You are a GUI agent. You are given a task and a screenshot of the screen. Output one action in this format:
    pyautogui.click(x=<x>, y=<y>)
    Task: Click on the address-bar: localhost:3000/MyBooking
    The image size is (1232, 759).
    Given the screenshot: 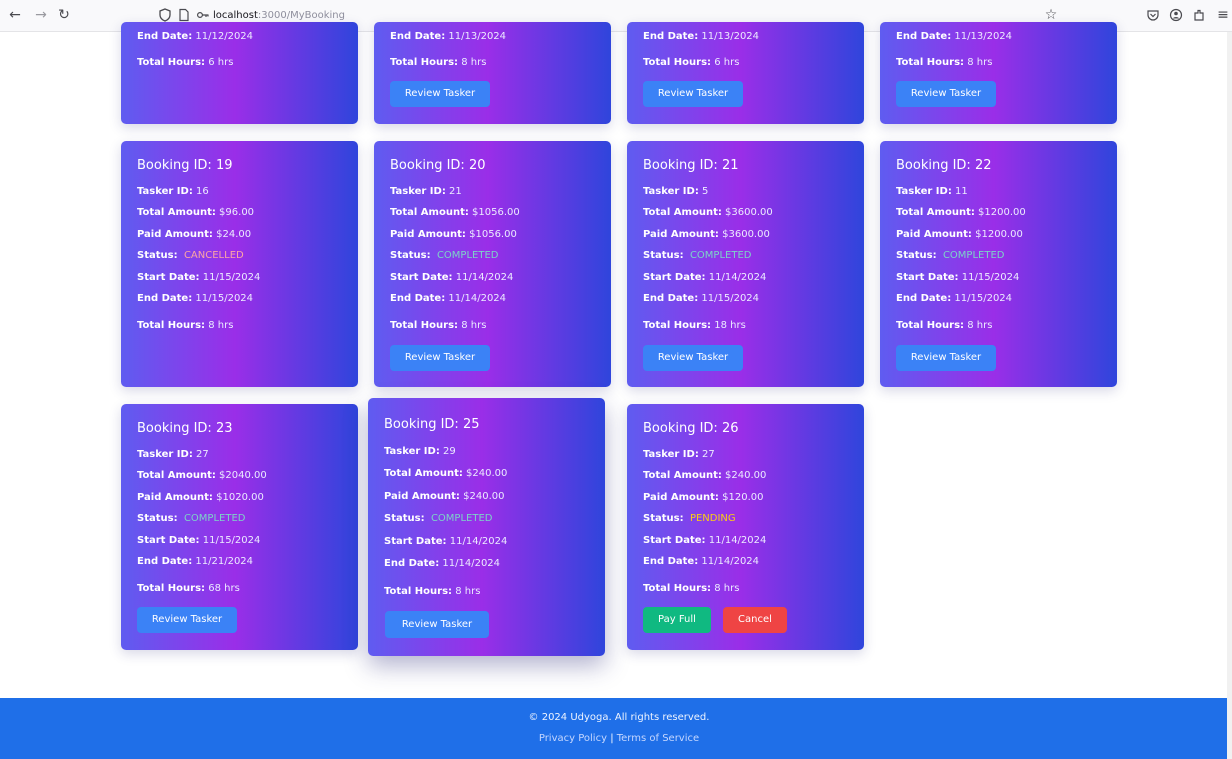 What is the action you would take?
    pyautogui.click(x=279, y=16)
    